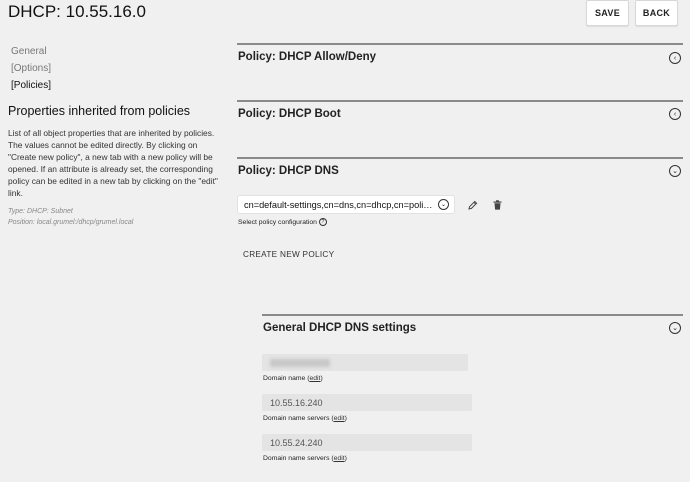 This screenshot has height=482, width=690. I want to click on pencil-icon, so click(473, 205).